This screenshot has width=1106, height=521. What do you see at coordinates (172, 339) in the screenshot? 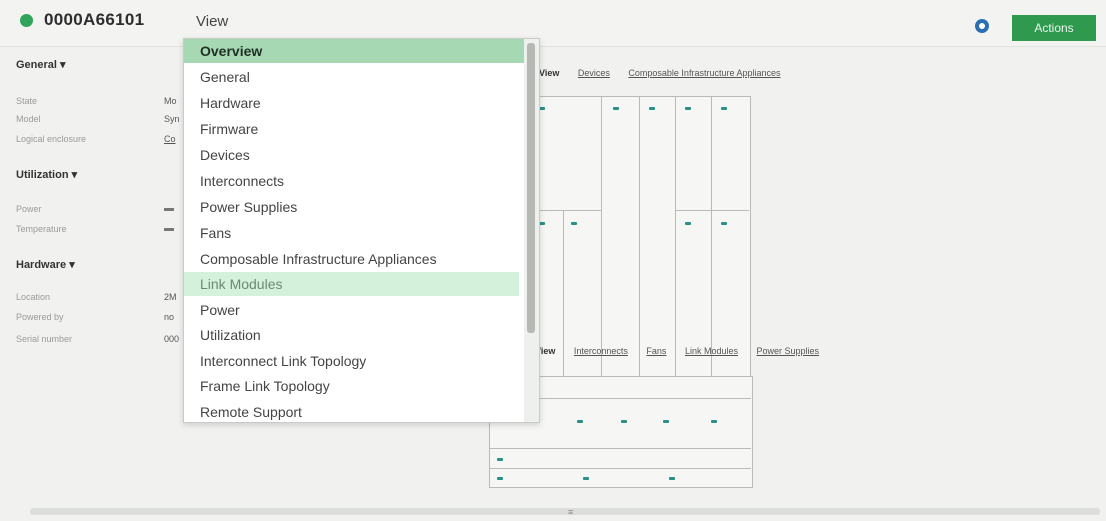
I see `hardware-serial-value: 000` at bounding box center [172, 339].